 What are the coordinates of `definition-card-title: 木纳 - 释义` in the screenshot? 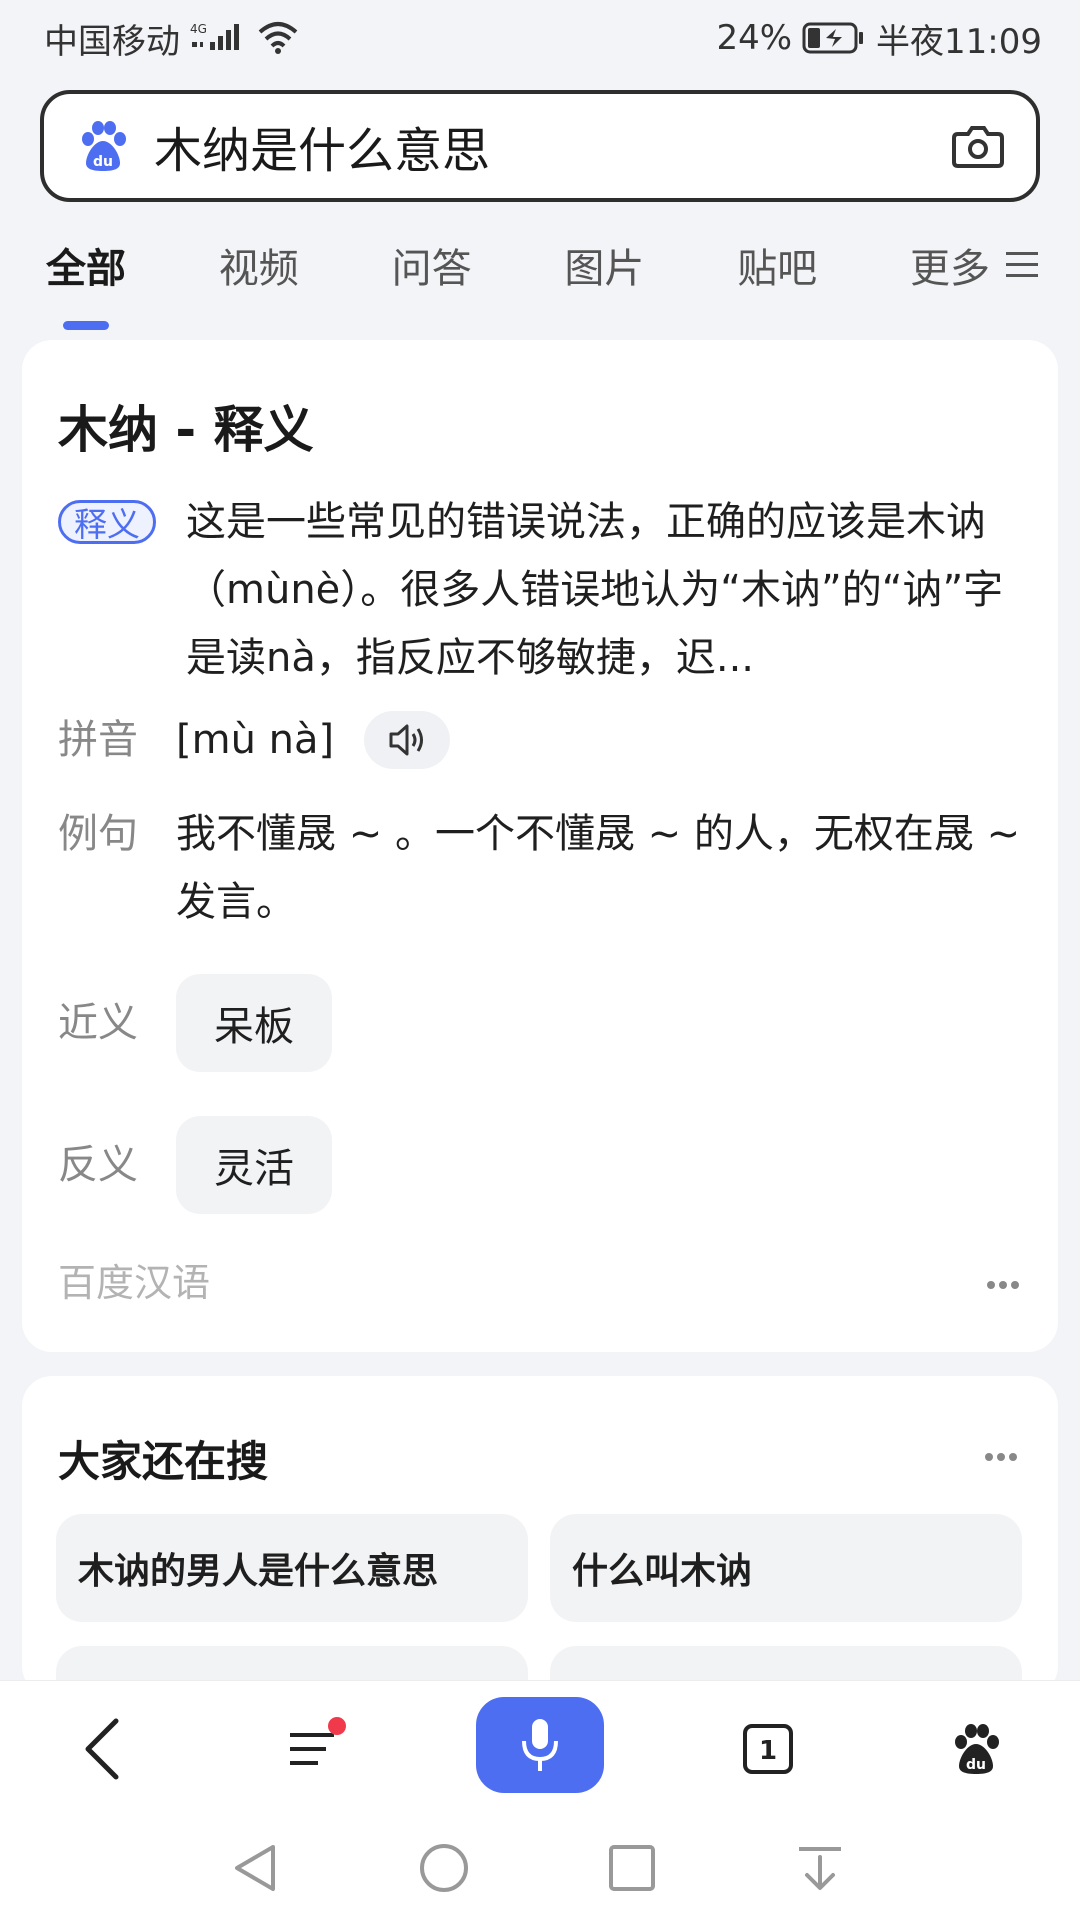 It's located at (186, 426).